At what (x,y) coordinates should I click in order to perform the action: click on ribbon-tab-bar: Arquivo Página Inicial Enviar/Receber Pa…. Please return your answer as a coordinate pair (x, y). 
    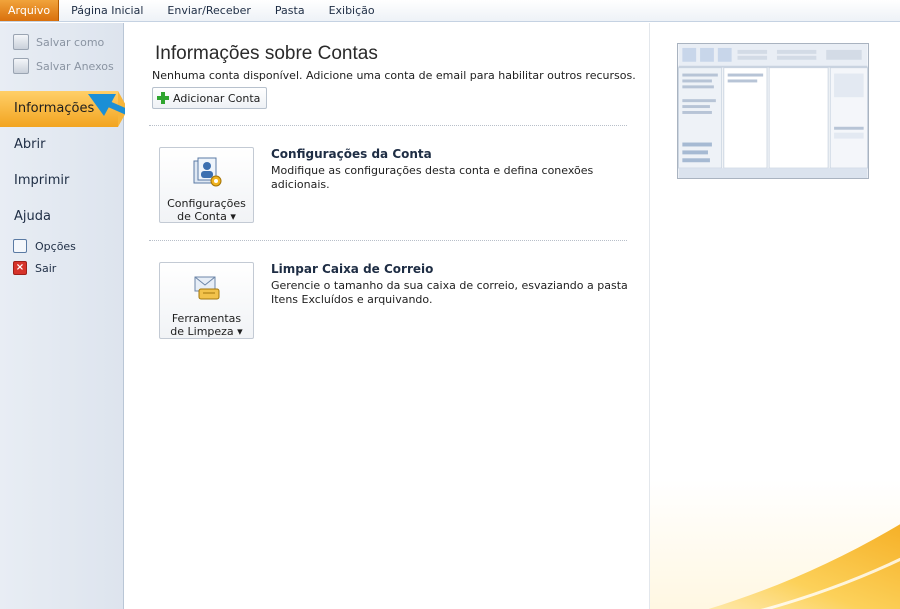
    Looking at the image, I should click on (450, 11).